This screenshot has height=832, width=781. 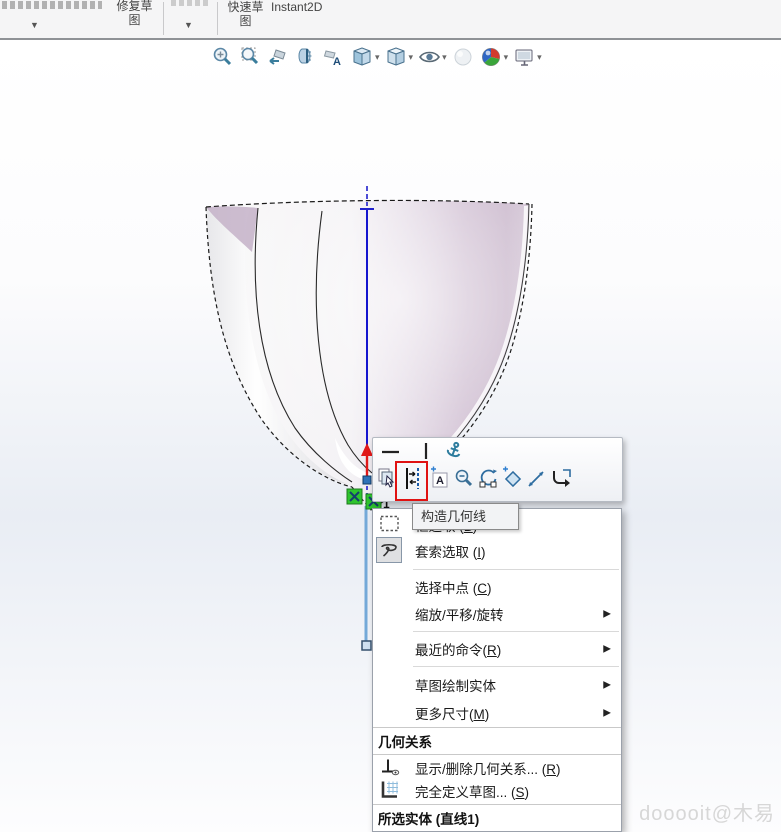 I want to click on section-view-icon, so click(x=305, y=56).